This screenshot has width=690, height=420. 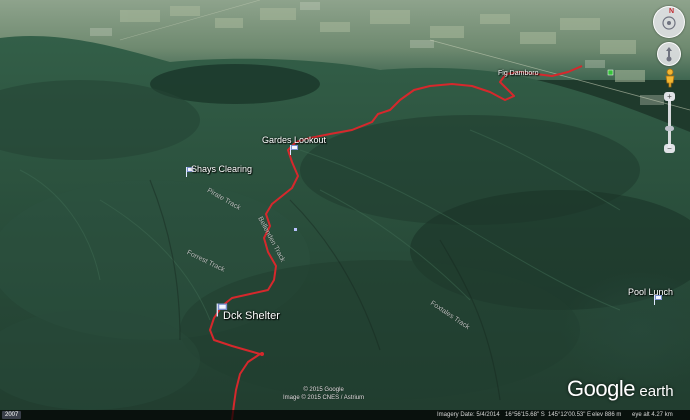 I want to click on zoom-out-button: −, so click(x=669, y=148).